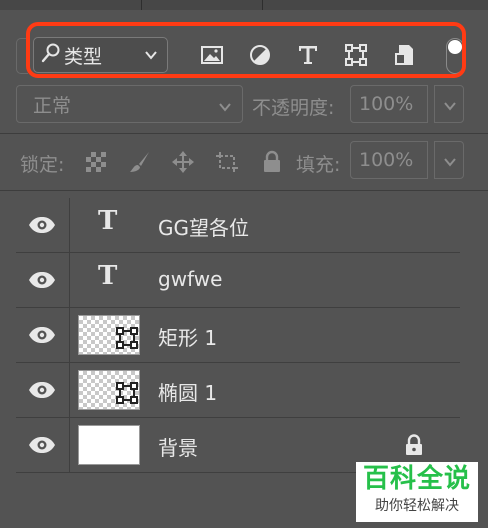 The width and height of the screenshot is (488, 528). Describe the element at coordinates (238, 390) in the screenshot. I see `layer-row: 椭圆 1` at that location.